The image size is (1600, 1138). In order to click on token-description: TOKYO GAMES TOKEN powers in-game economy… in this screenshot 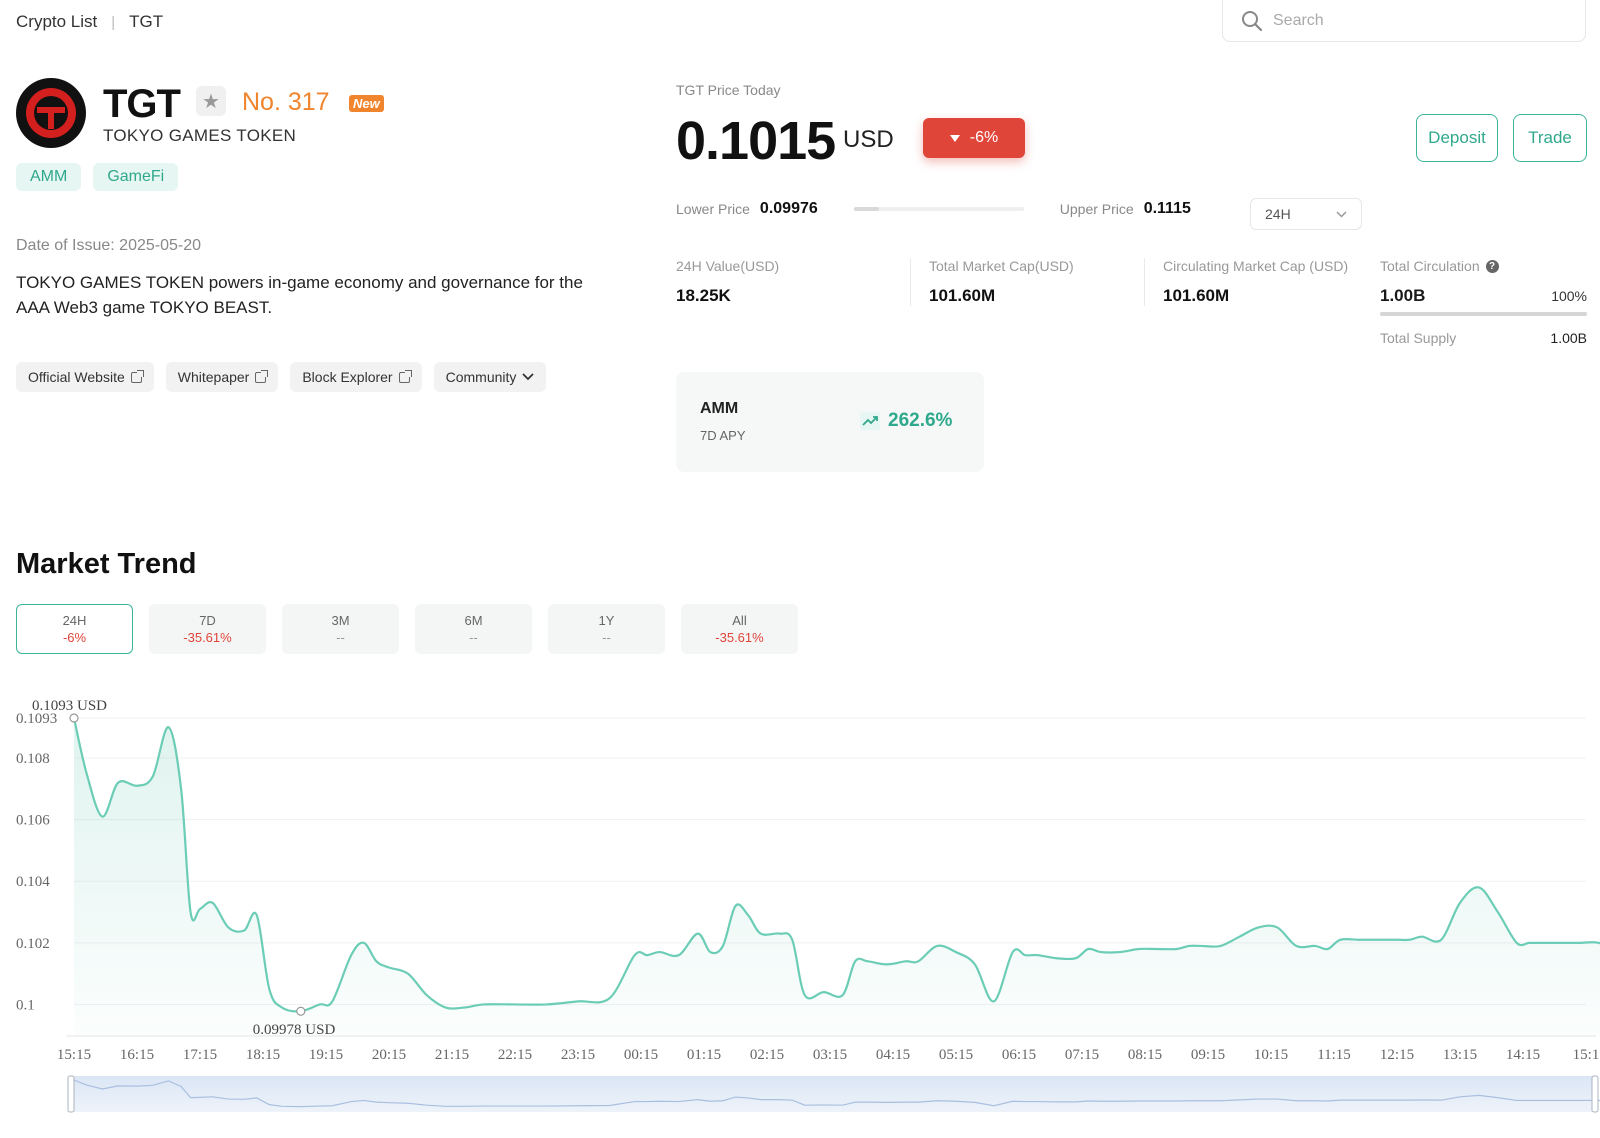, I will do `click(299, 295)`.